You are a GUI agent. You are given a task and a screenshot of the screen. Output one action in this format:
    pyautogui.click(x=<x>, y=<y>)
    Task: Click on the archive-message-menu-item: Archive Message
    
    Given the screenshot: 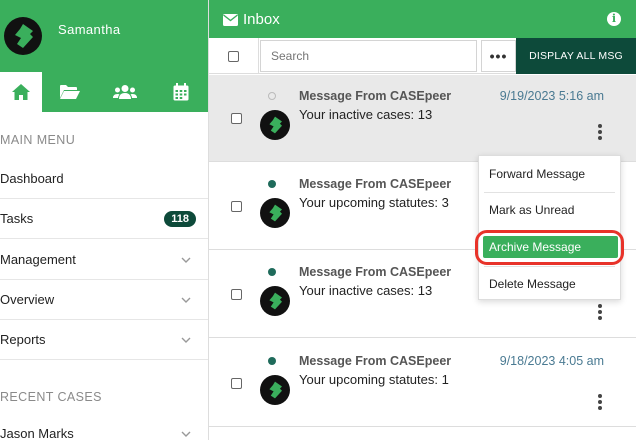 What is the action you would take?
    pyautogui.click(x=550, y=247)
    